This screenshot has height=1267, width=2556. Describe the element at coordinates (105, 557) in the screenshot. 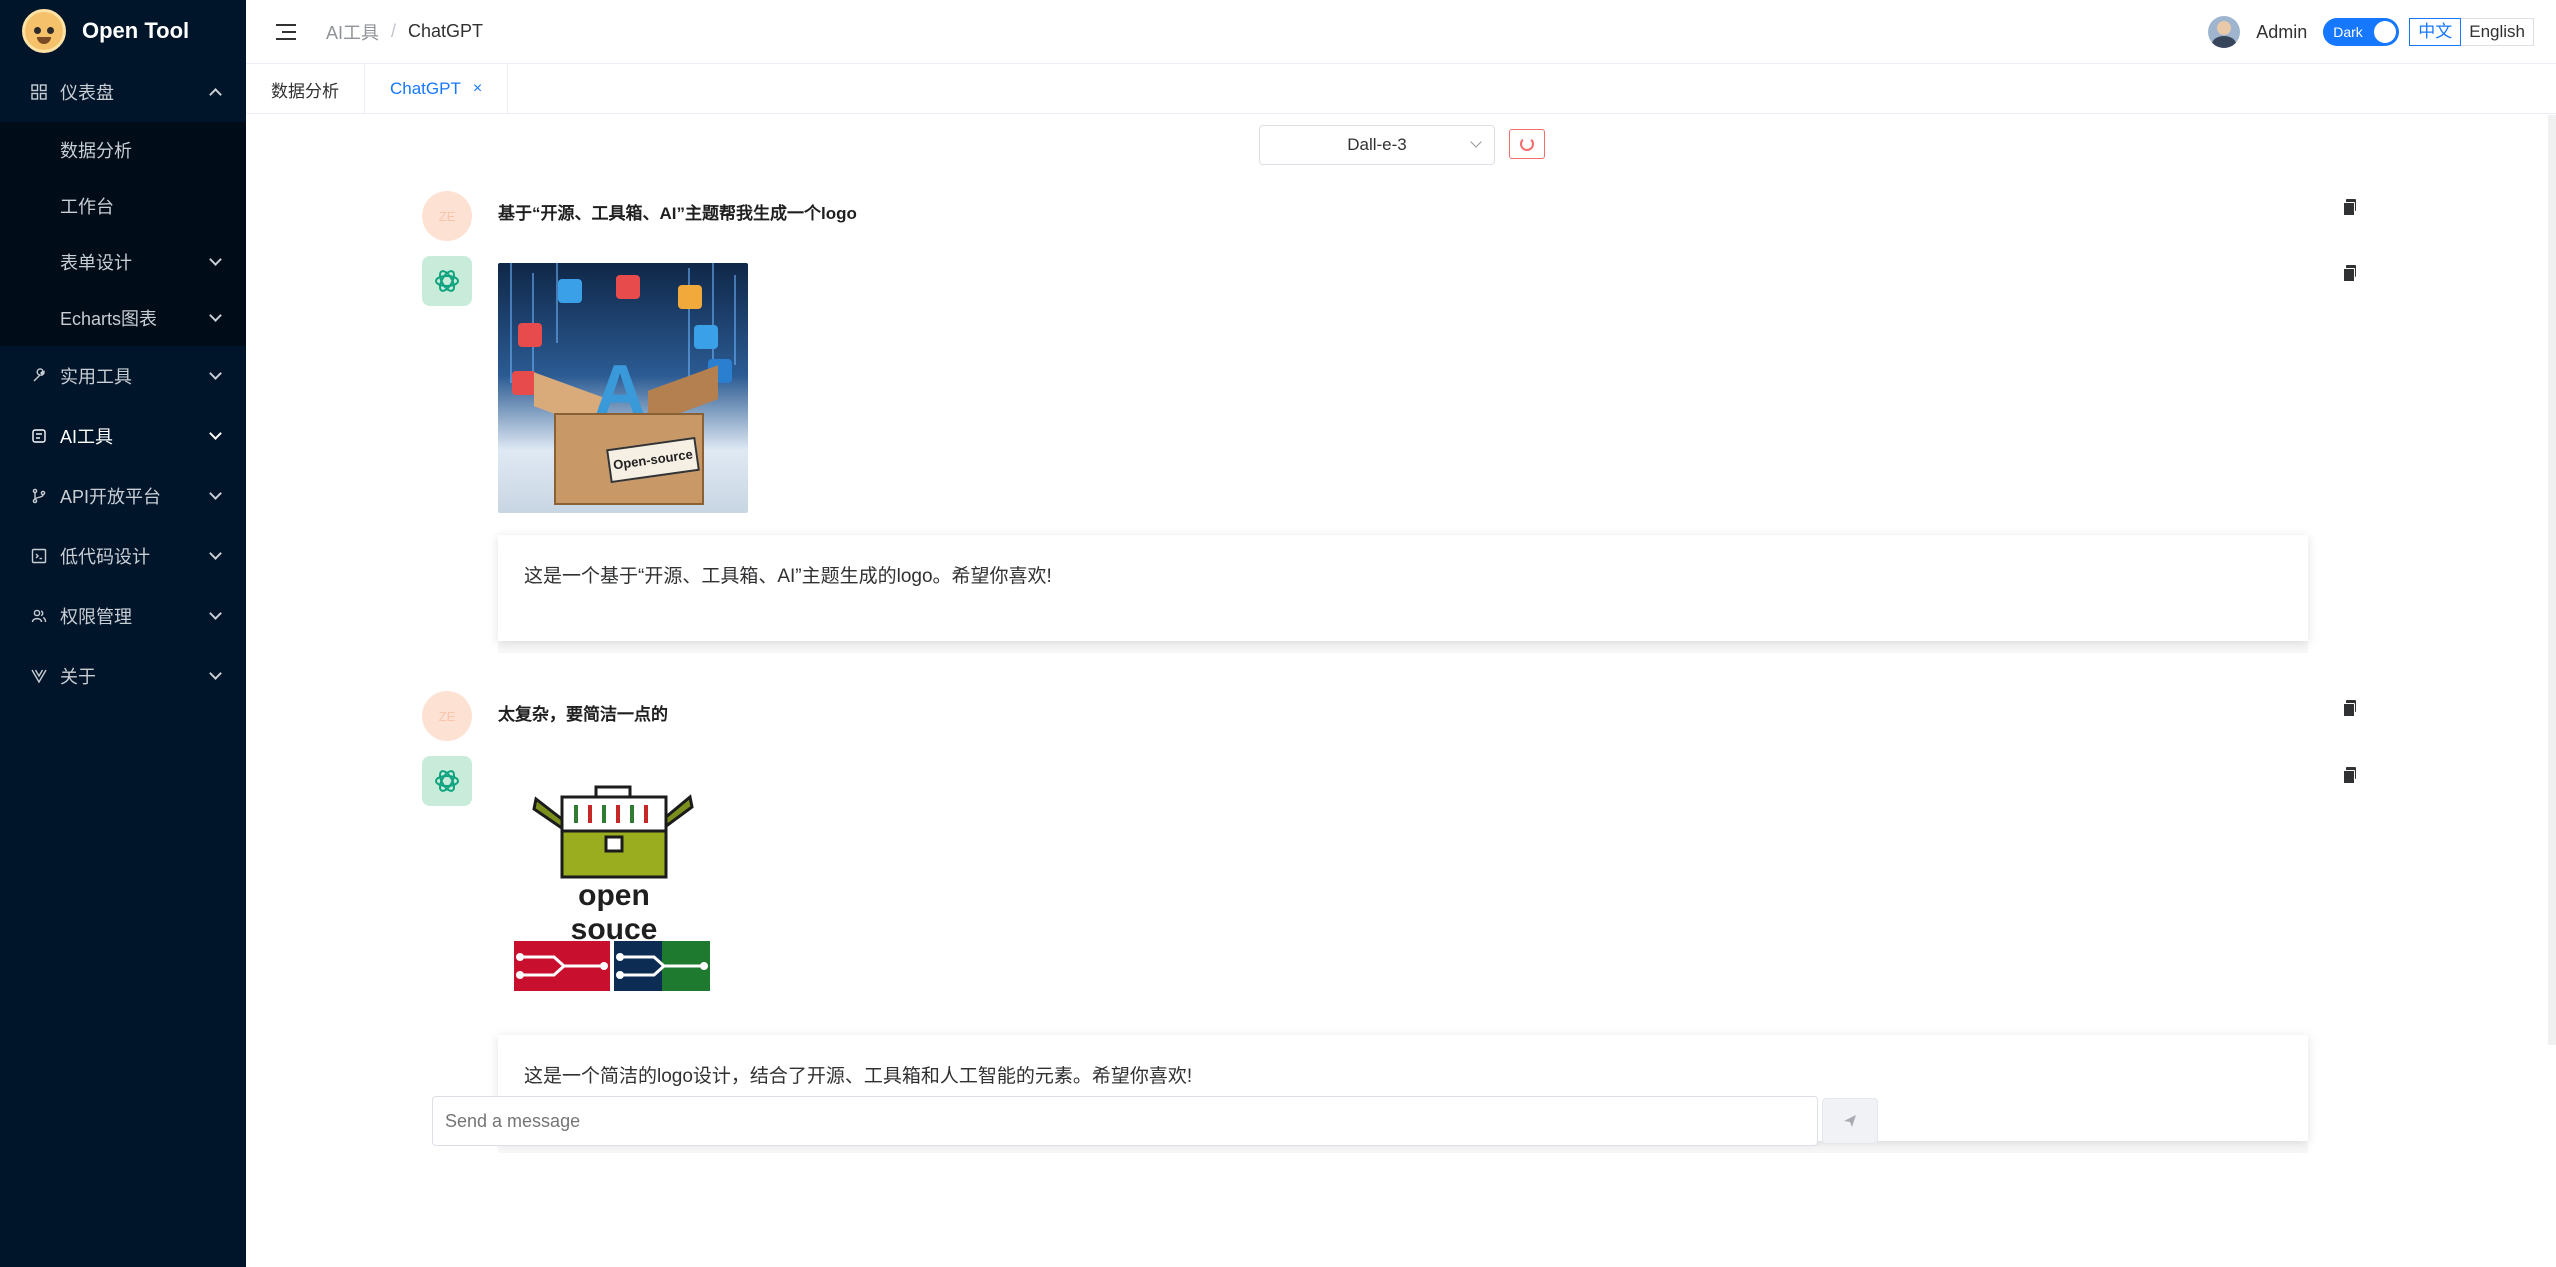

I see `sidebar-item-label: 低代码设计` at that location.